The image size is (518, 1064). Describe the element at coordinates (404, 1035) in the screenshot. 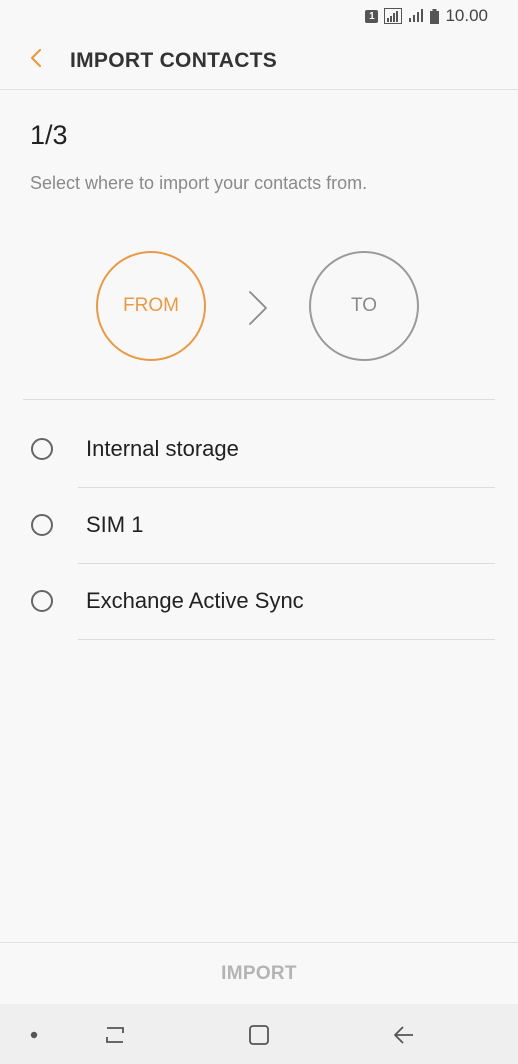

I see `back-nav-icon` at that location.